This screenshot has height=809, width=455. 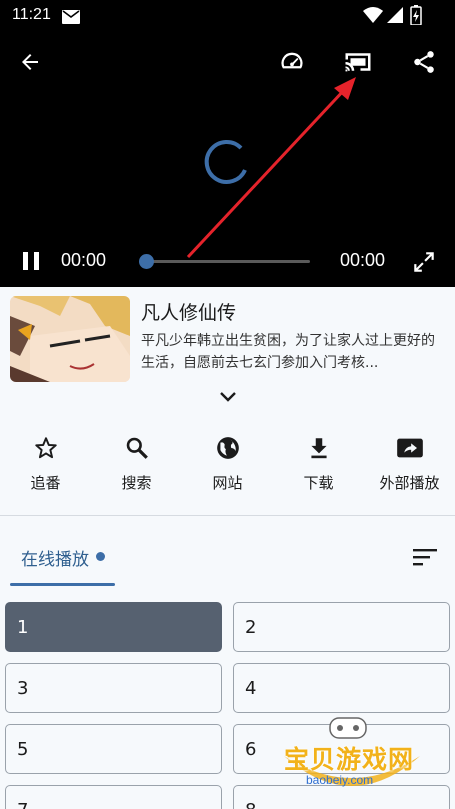 I want to click on episode-button-5: 5, so click(x=113, y=749).